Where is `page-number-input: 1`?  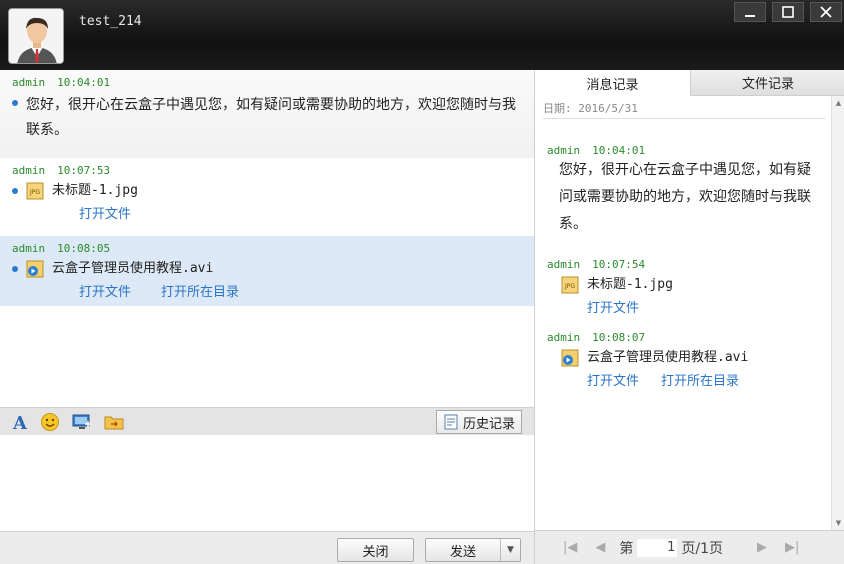 page-number-input: 1 is located at coordinates (657, 547).